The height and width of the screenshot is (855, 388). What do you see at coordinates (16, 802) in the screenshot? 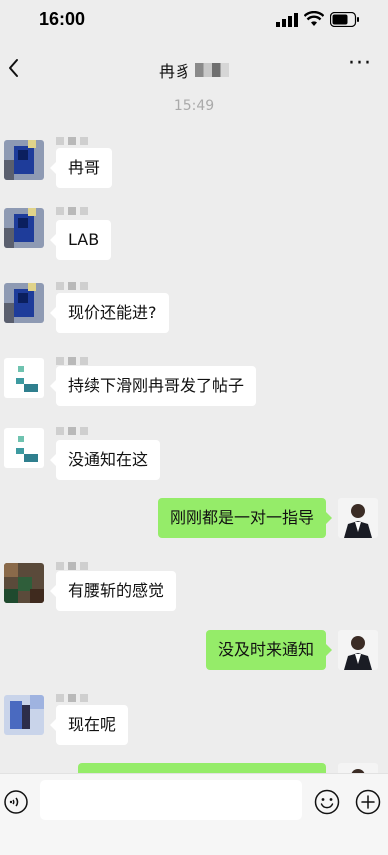
I see `voice-icon` at bounding box center [16, 802].